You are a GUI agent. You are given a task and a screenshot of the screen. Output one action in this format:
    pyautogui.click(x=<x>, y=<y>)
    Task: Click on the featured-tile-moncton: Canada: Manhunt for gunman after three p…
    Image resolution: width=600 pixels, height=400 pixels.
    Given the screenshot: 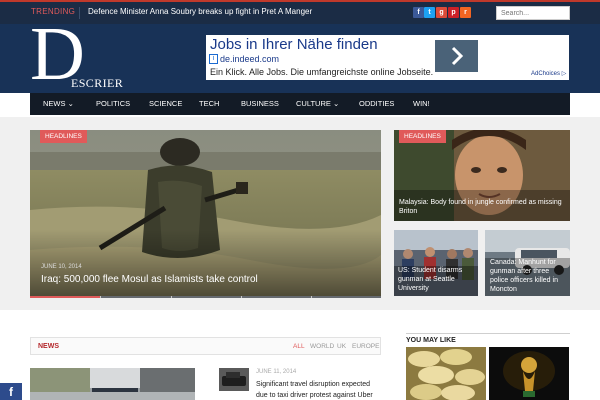 What is the action you would take?
    pyautogui.click(x=527, y=263)
    